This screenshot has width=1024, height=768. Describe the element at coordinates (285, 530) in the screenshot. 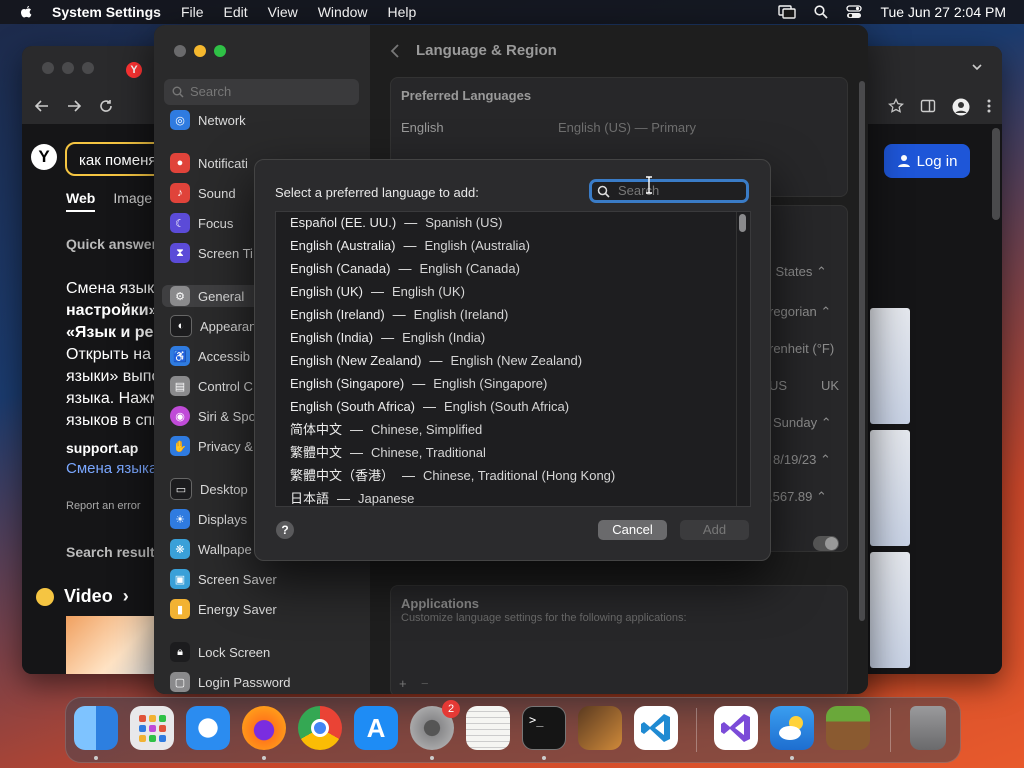

I see `help-button: ?` at that location.